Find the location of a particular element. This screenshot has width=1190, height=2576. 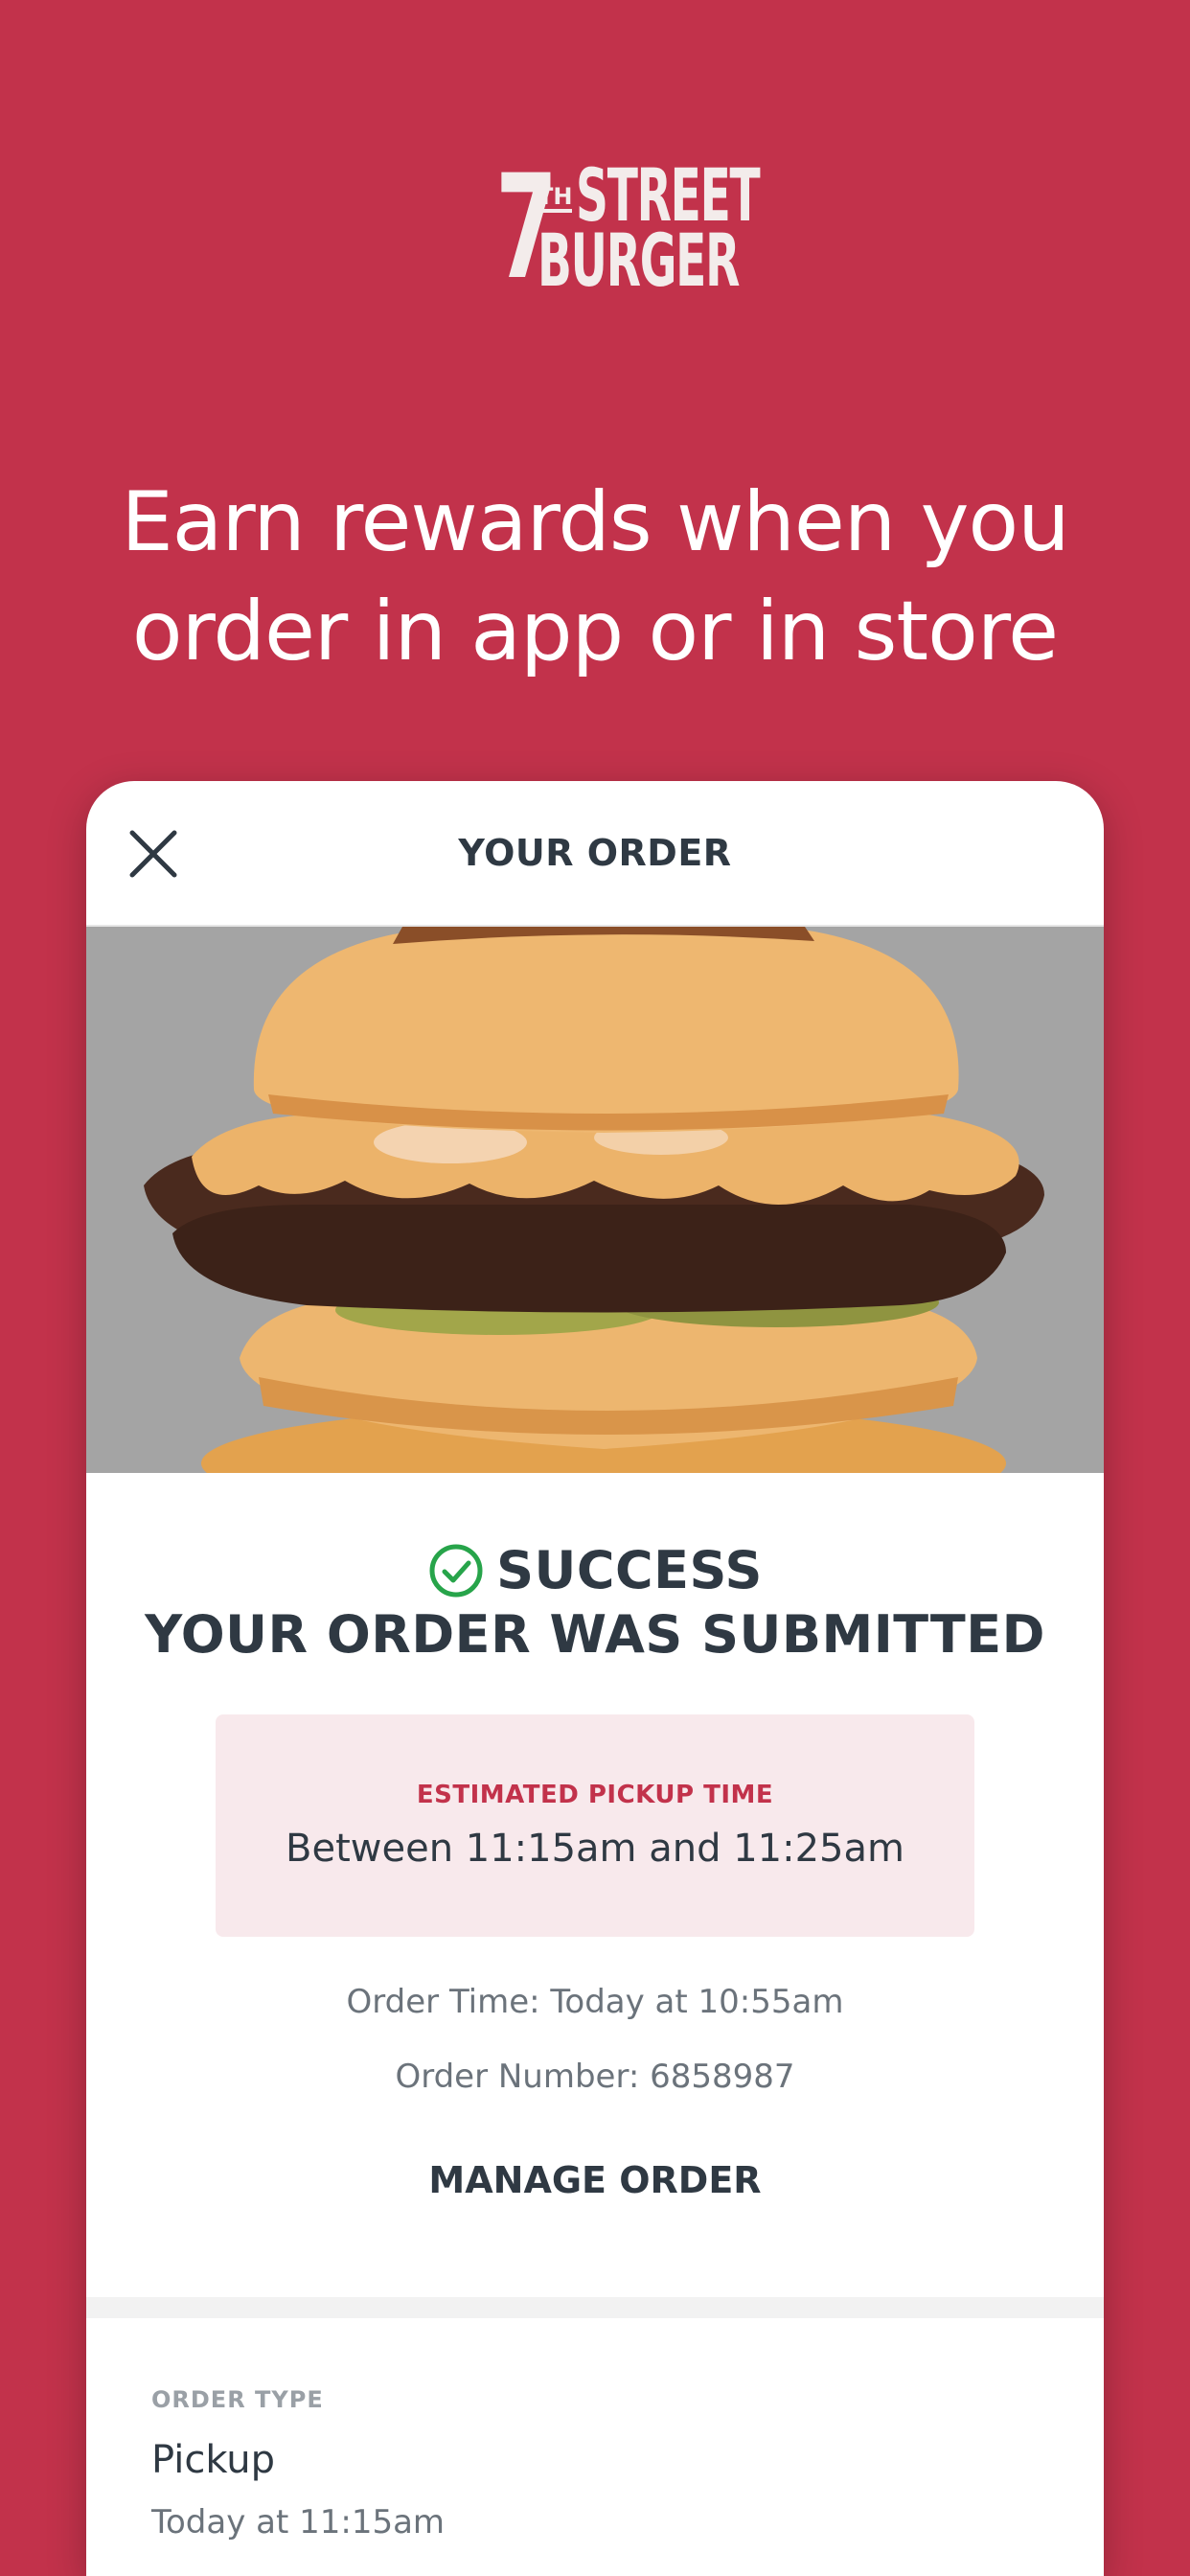

headline-line-2: order in app or in store is located at coordinates (595, 631).